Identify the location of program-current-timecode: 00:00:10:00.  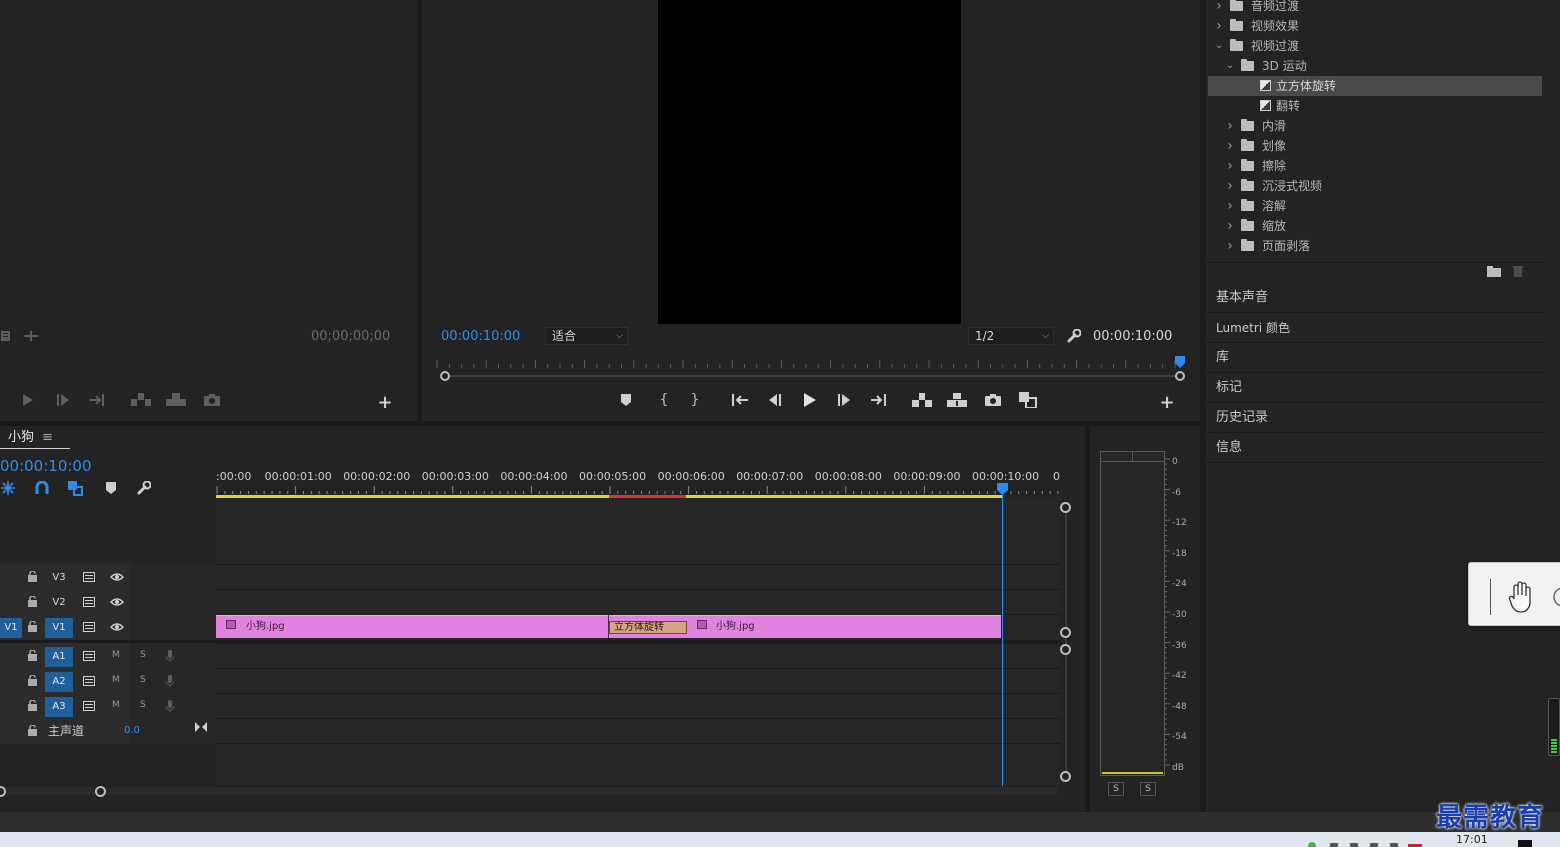
(480, 336).